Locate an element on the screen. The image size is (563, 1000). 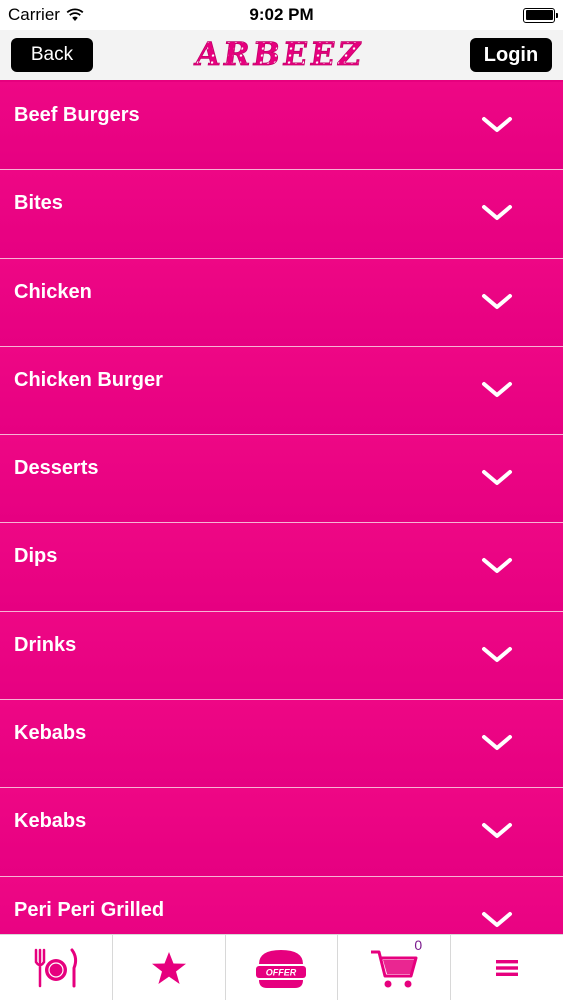
battery-icon is located at coordinates (540, 15).